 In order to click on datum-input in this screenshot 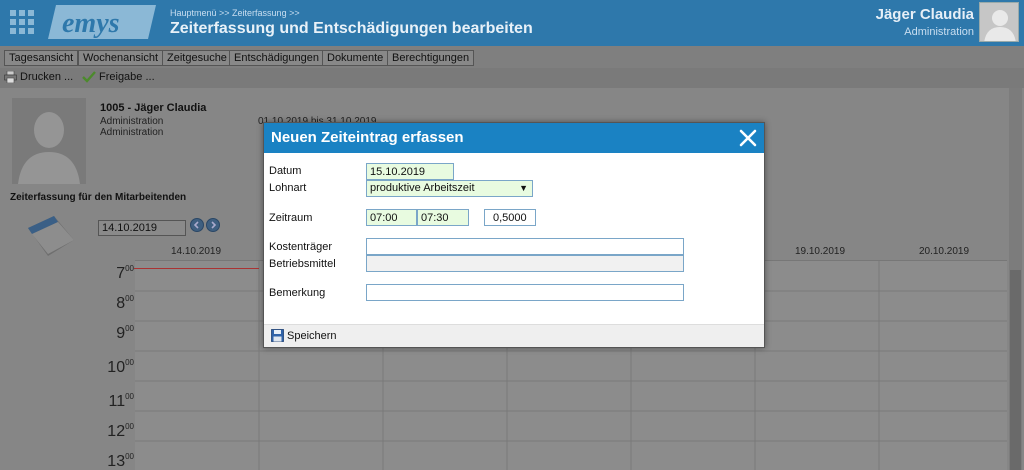, I will do `click(410, 171)`.